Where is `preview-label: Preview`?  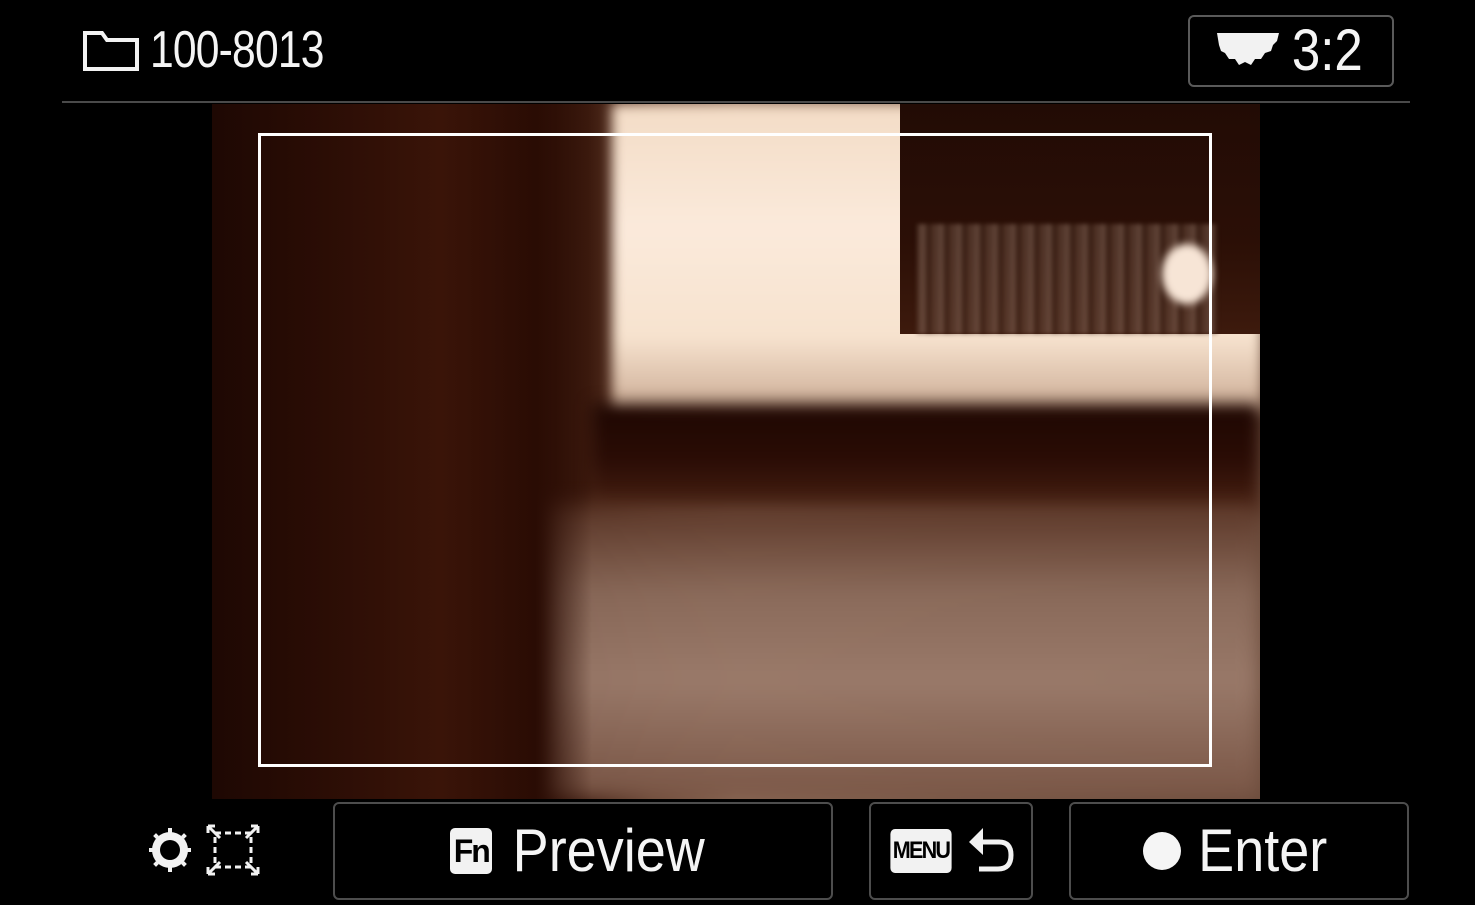
preview-label: Preview is located at coordinates (609, 850).